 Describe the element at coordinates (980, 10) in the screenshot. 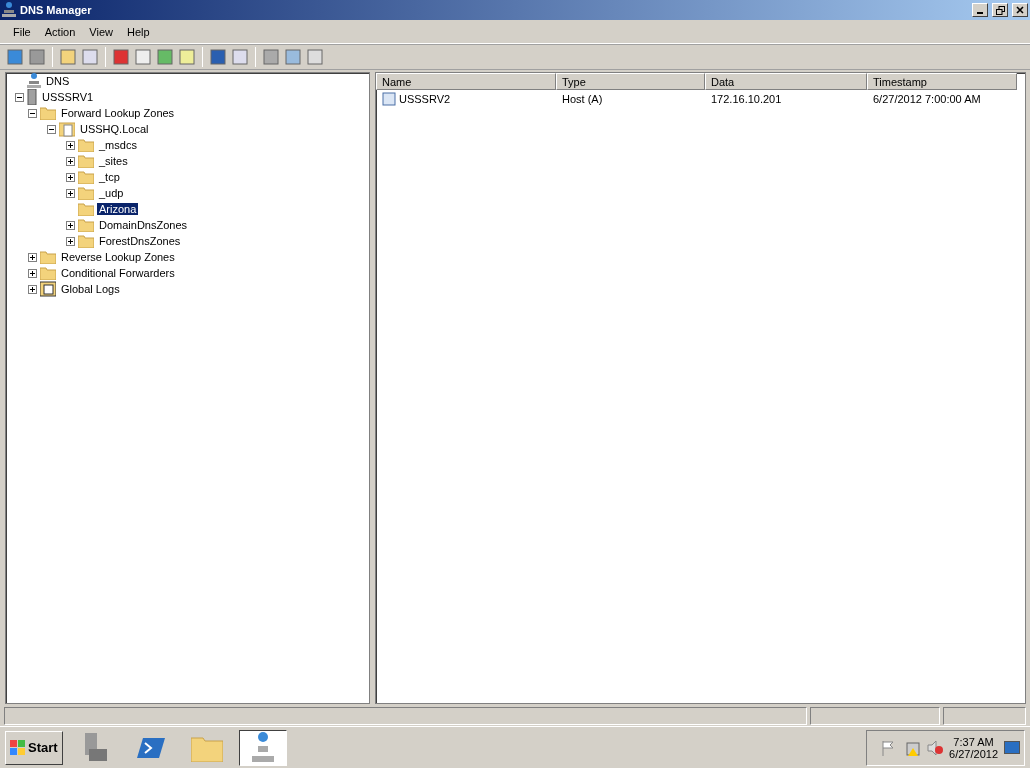

I see `minimize-button` at that location.